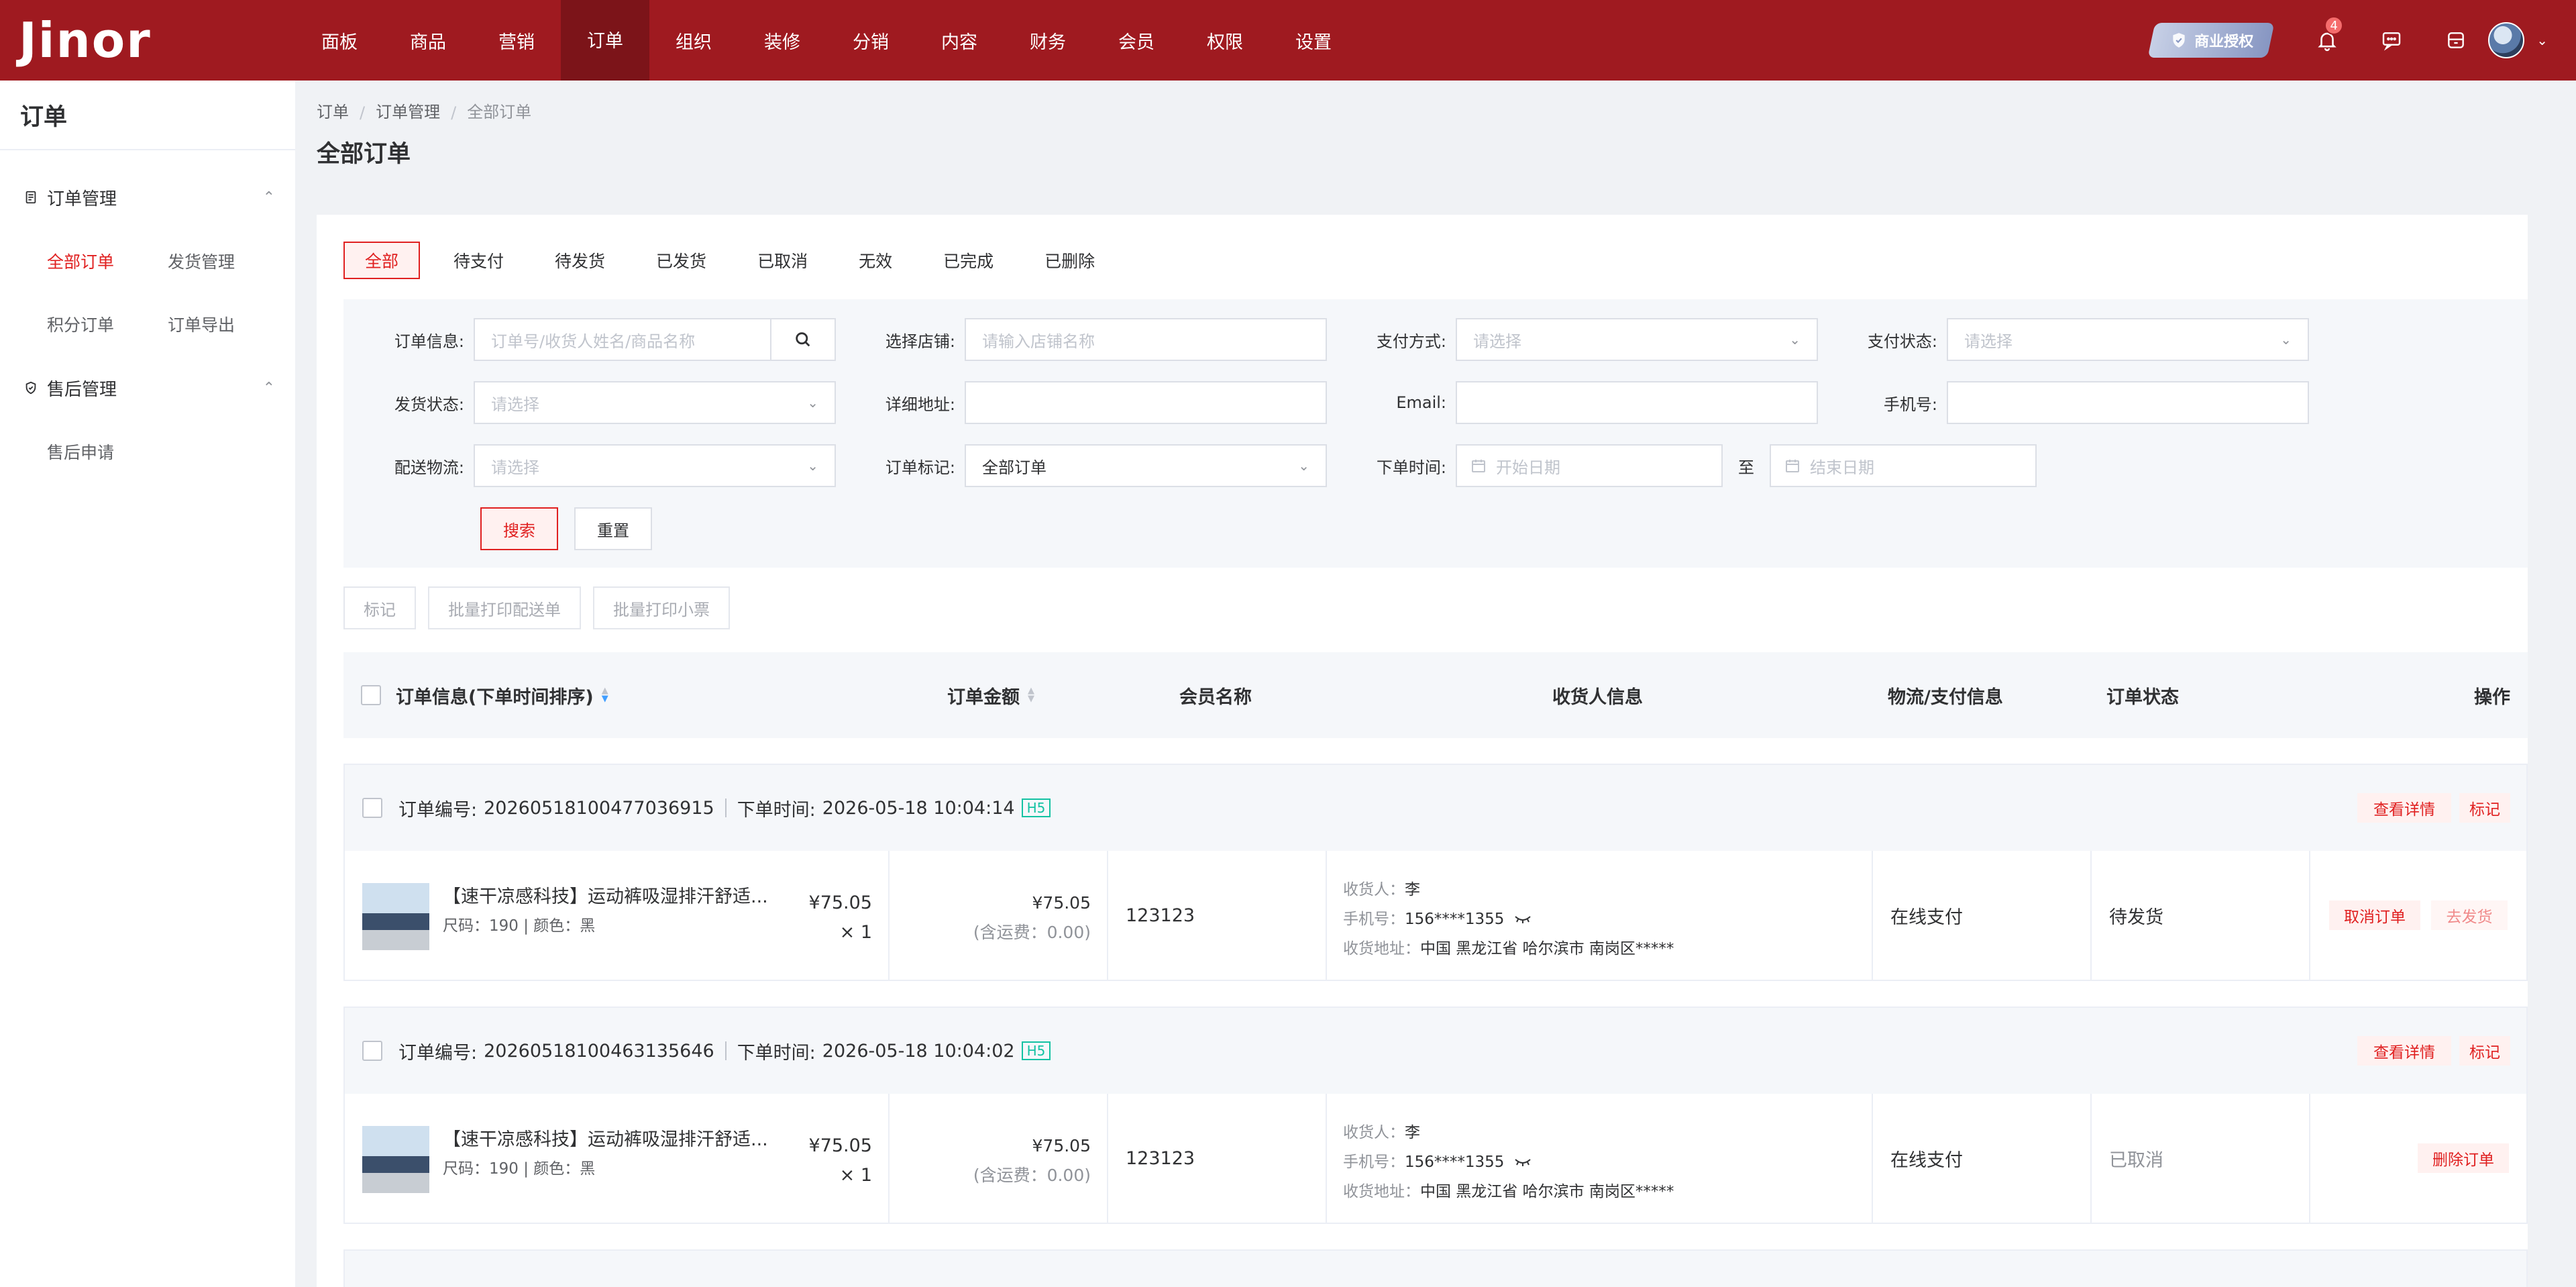  I want to click on reset-button: 重置, so click(613, 528).